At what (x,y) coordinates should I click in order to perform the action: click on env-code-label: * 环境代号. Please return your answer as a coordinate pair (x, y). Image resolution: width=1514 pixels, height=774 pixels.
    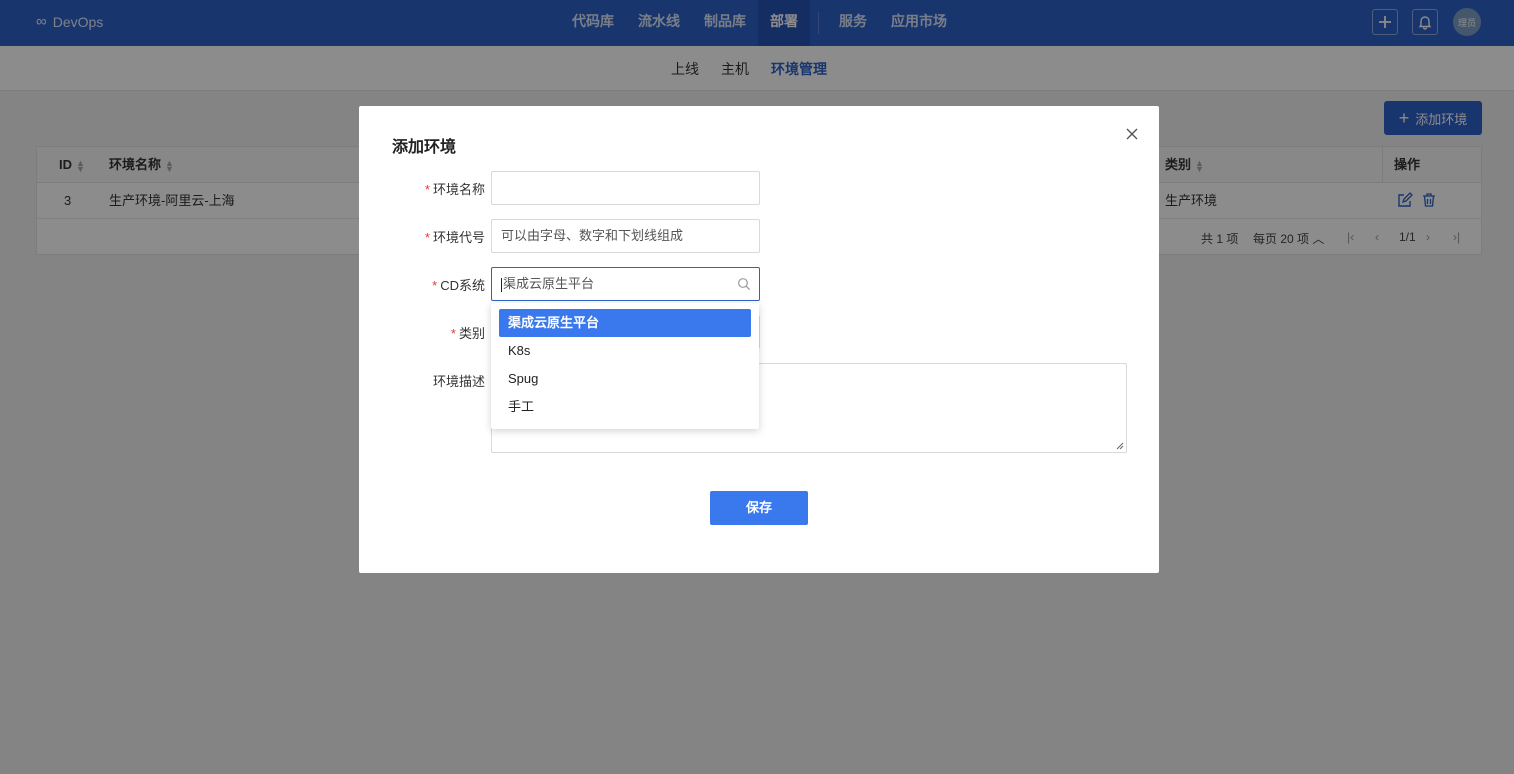
    Looking at the image, I should click on (422, 236).